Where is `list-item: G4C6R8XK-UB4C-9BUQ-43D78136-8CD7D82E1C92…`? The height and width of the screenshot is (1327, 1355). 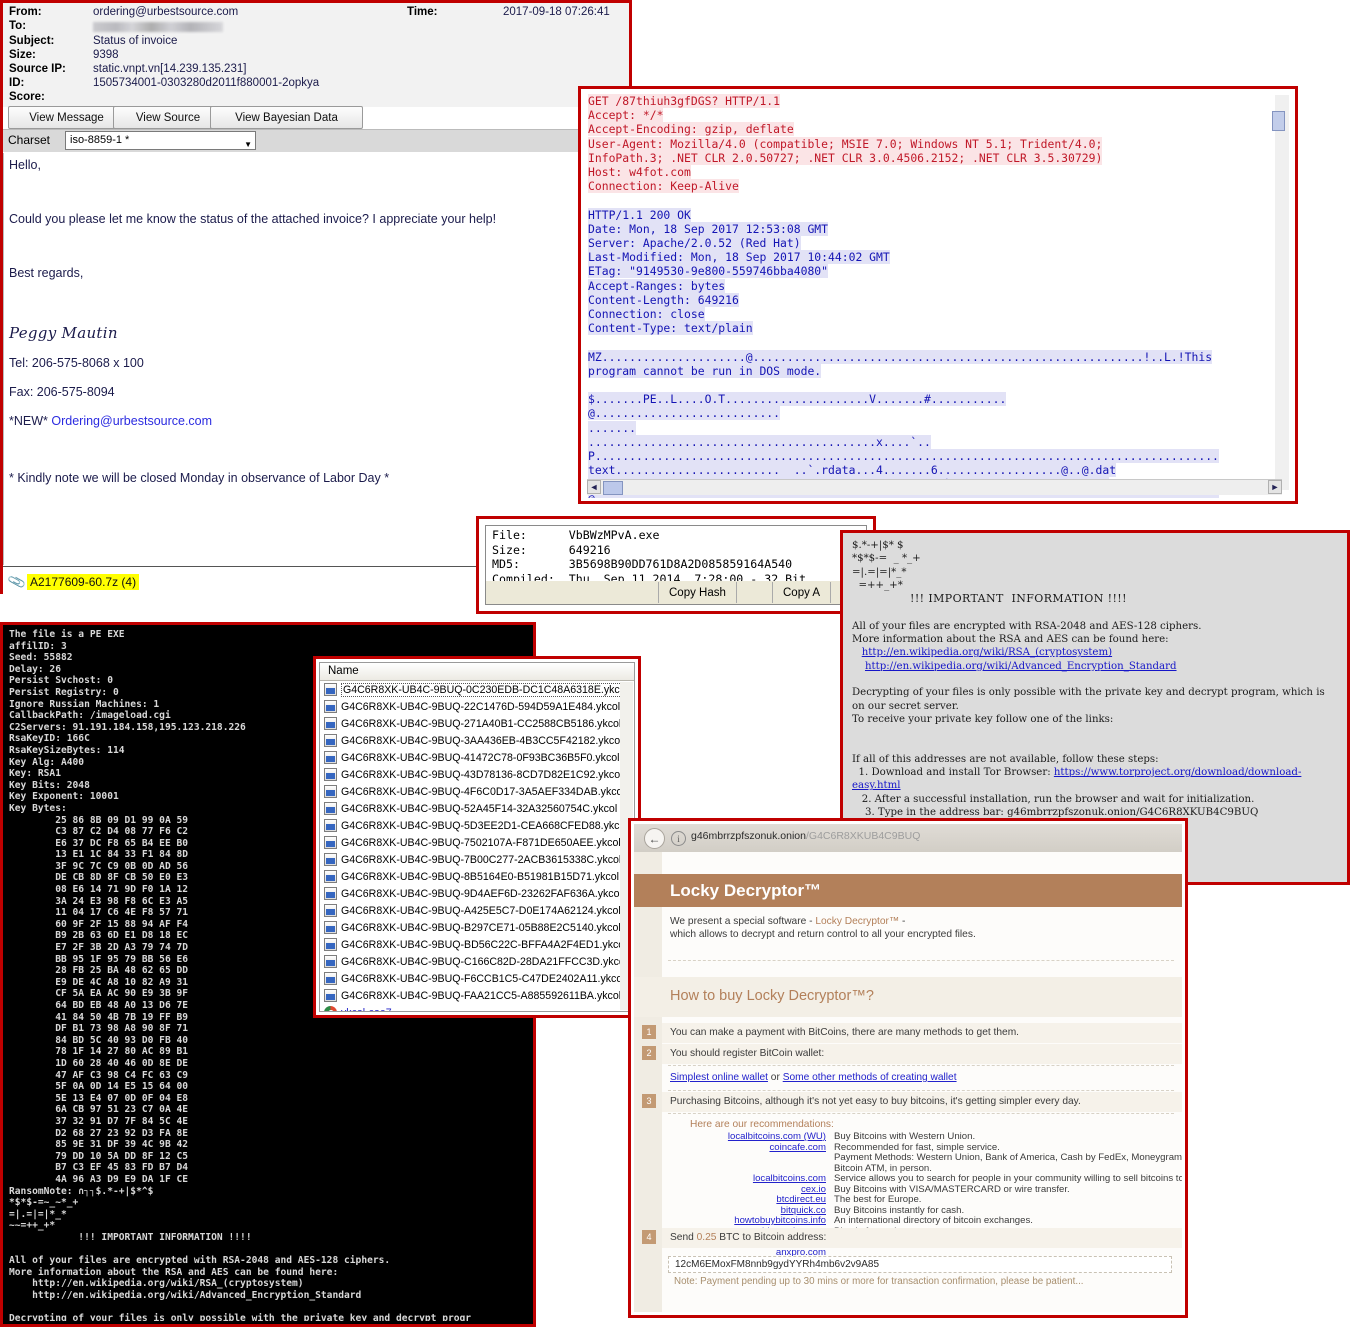
list-item: G4C6R8XK-UB4C-9BUQ-43D78136-8CD7D82E1C92… is located at coordinates (477, 774).